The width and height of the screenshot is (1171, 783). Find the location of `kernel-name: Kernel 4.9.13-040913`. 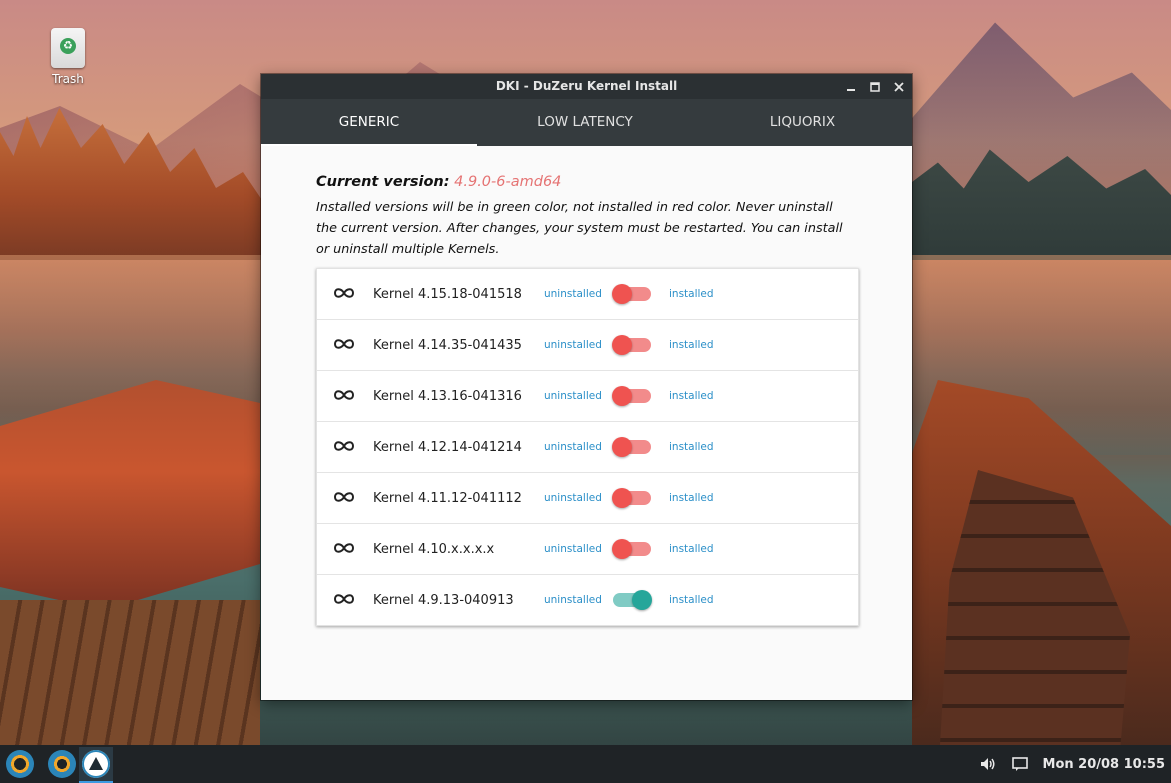

kernel-name: Kernel 4.9.13-040913 is located at coordinates (443, 600).